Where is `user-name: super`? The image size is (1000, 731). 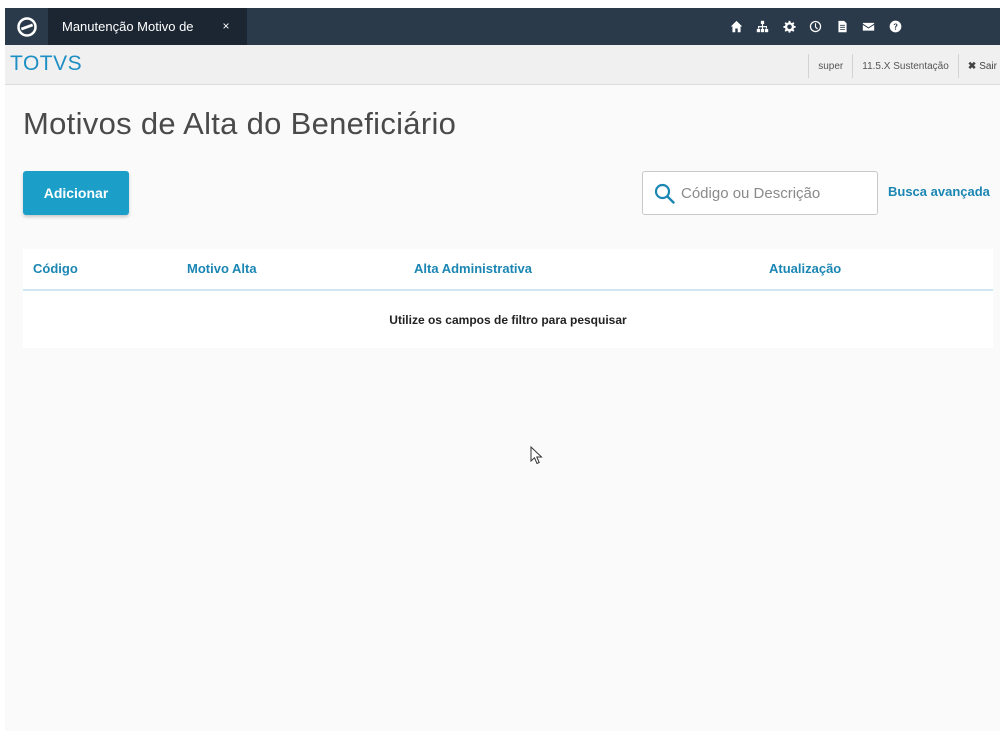 user-name: super is located at coordinates (830, 66).